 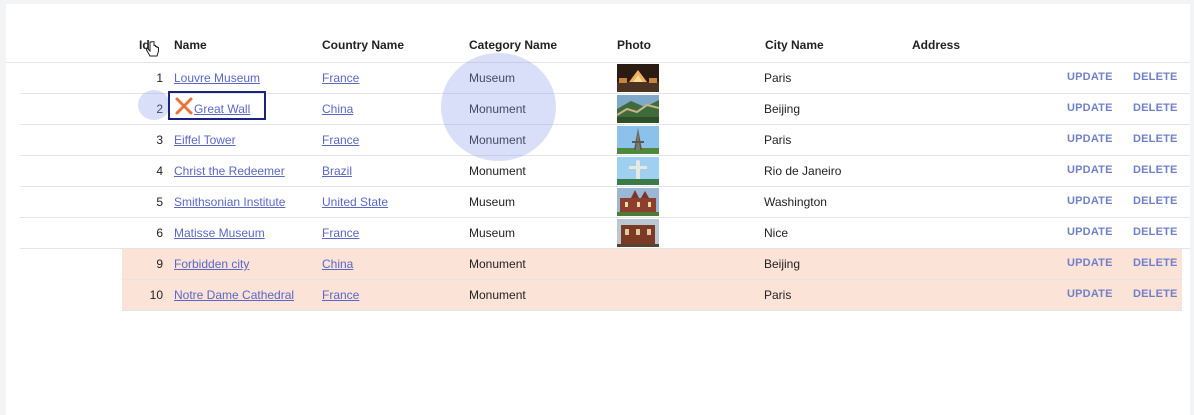 I want to click on header-address: Address, so click(x=936, y=45).